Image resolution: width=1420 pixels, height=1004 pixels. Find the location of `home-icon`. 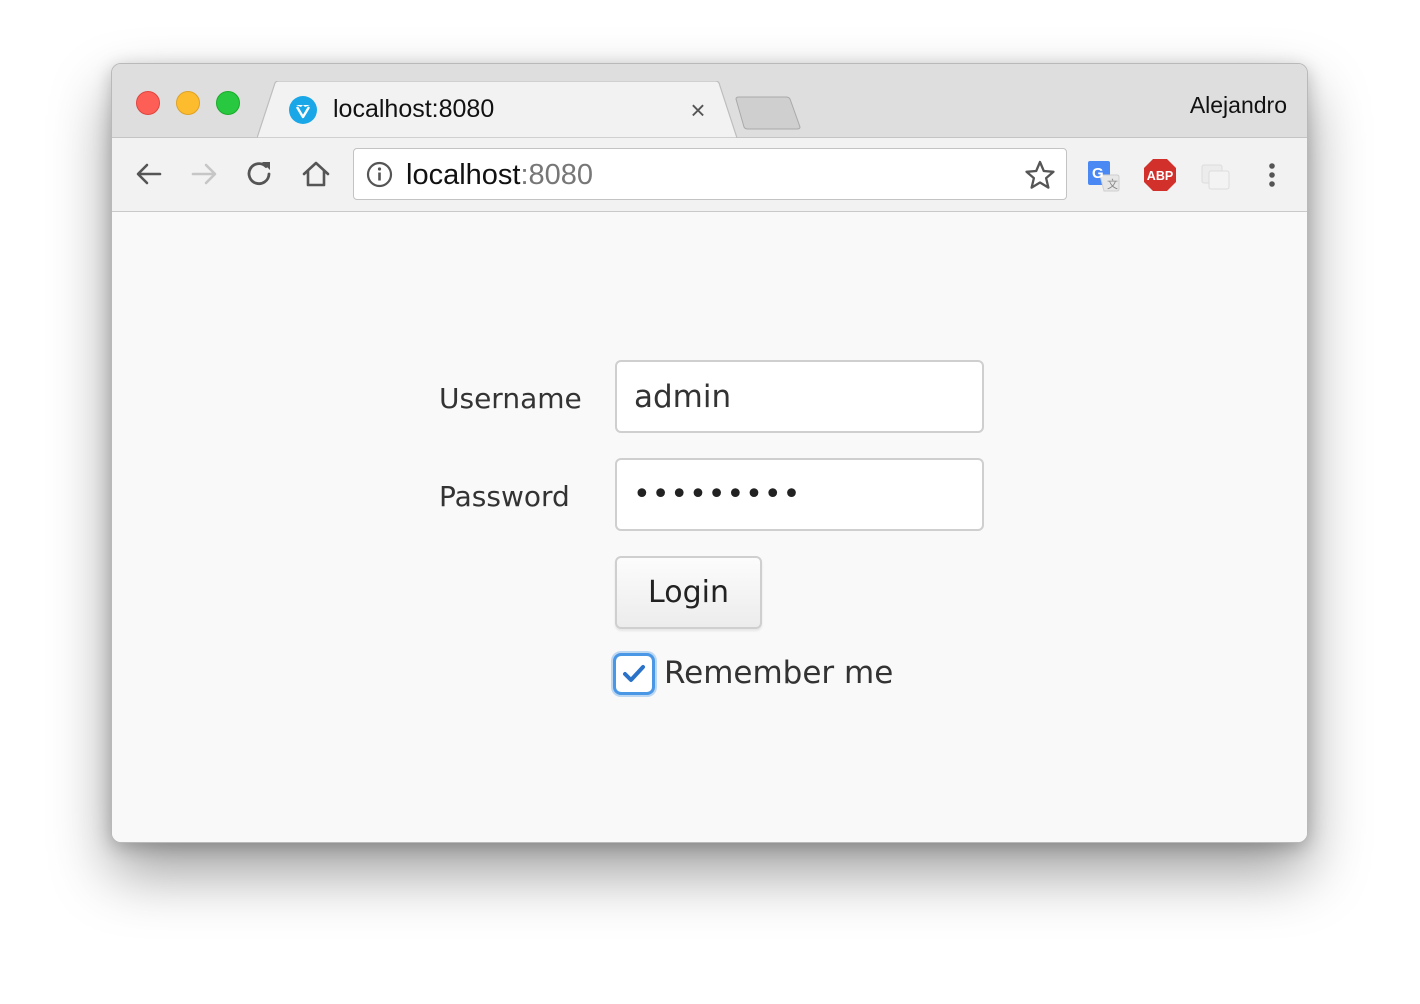

home-icon is located at coordinates (316, 174).